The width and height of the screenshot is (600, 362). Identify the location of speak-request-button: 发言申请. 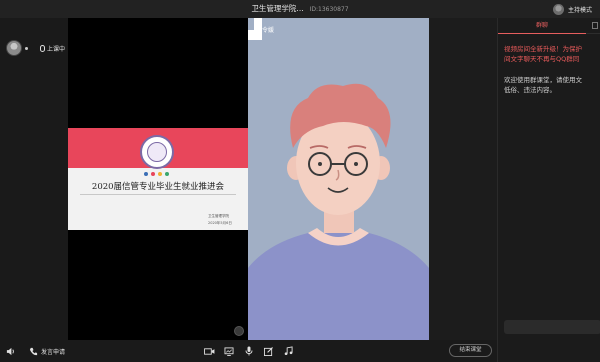
(47, 351).